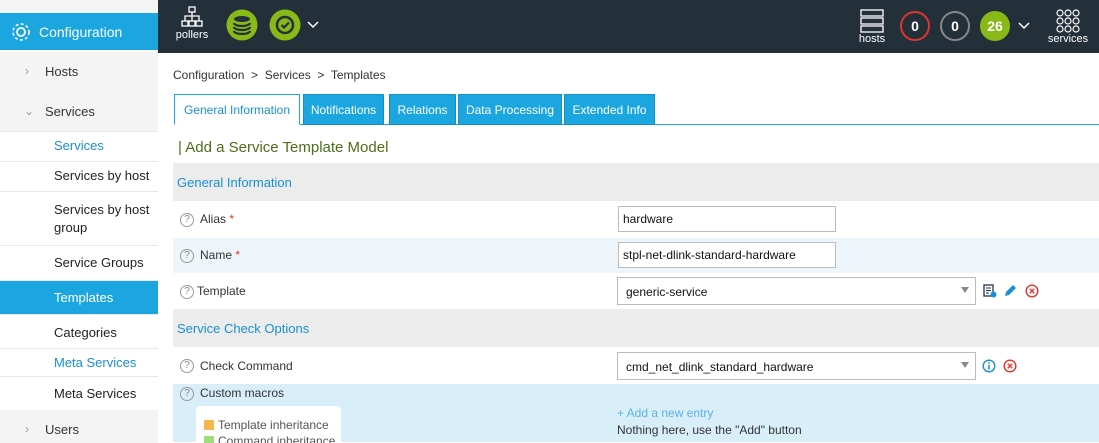 This screenshot has width=1099, height=443. Describe the element at coordinates (628, 26) in the screenshot. I see `top-bar: pollers hosts 0 0 26 services` at that location.